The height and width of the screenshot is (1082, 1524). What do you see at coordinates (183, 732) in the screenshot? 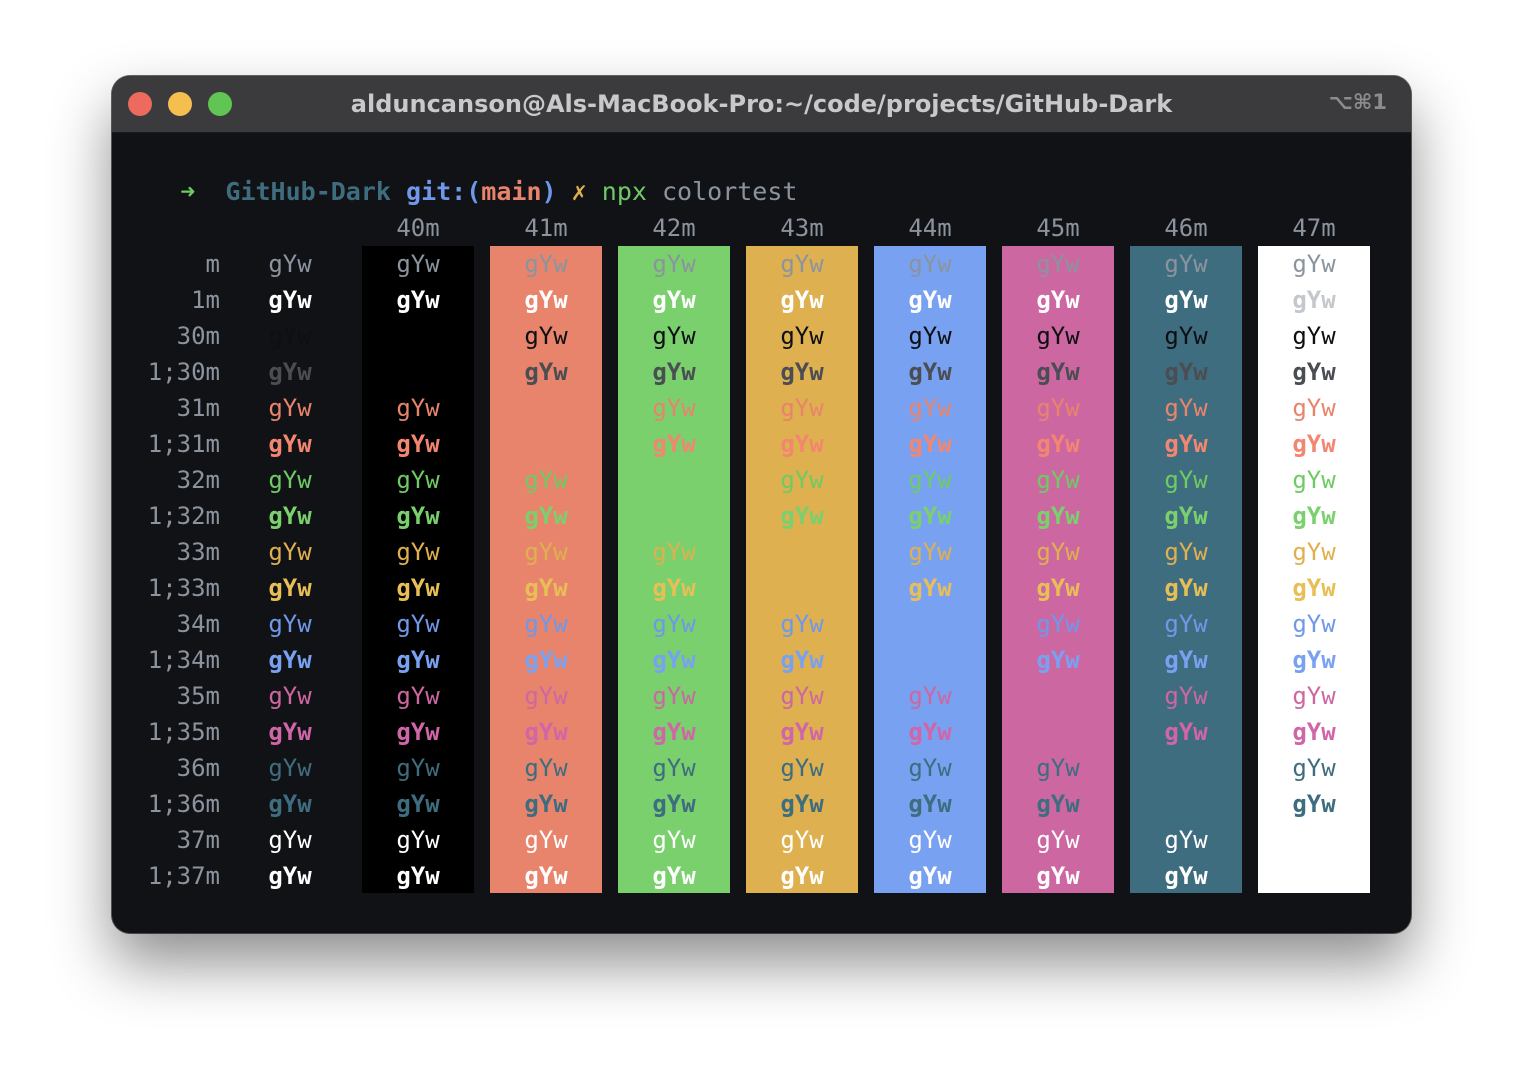
I see `row-label: 1;35m` at bounding box center [183, 732].